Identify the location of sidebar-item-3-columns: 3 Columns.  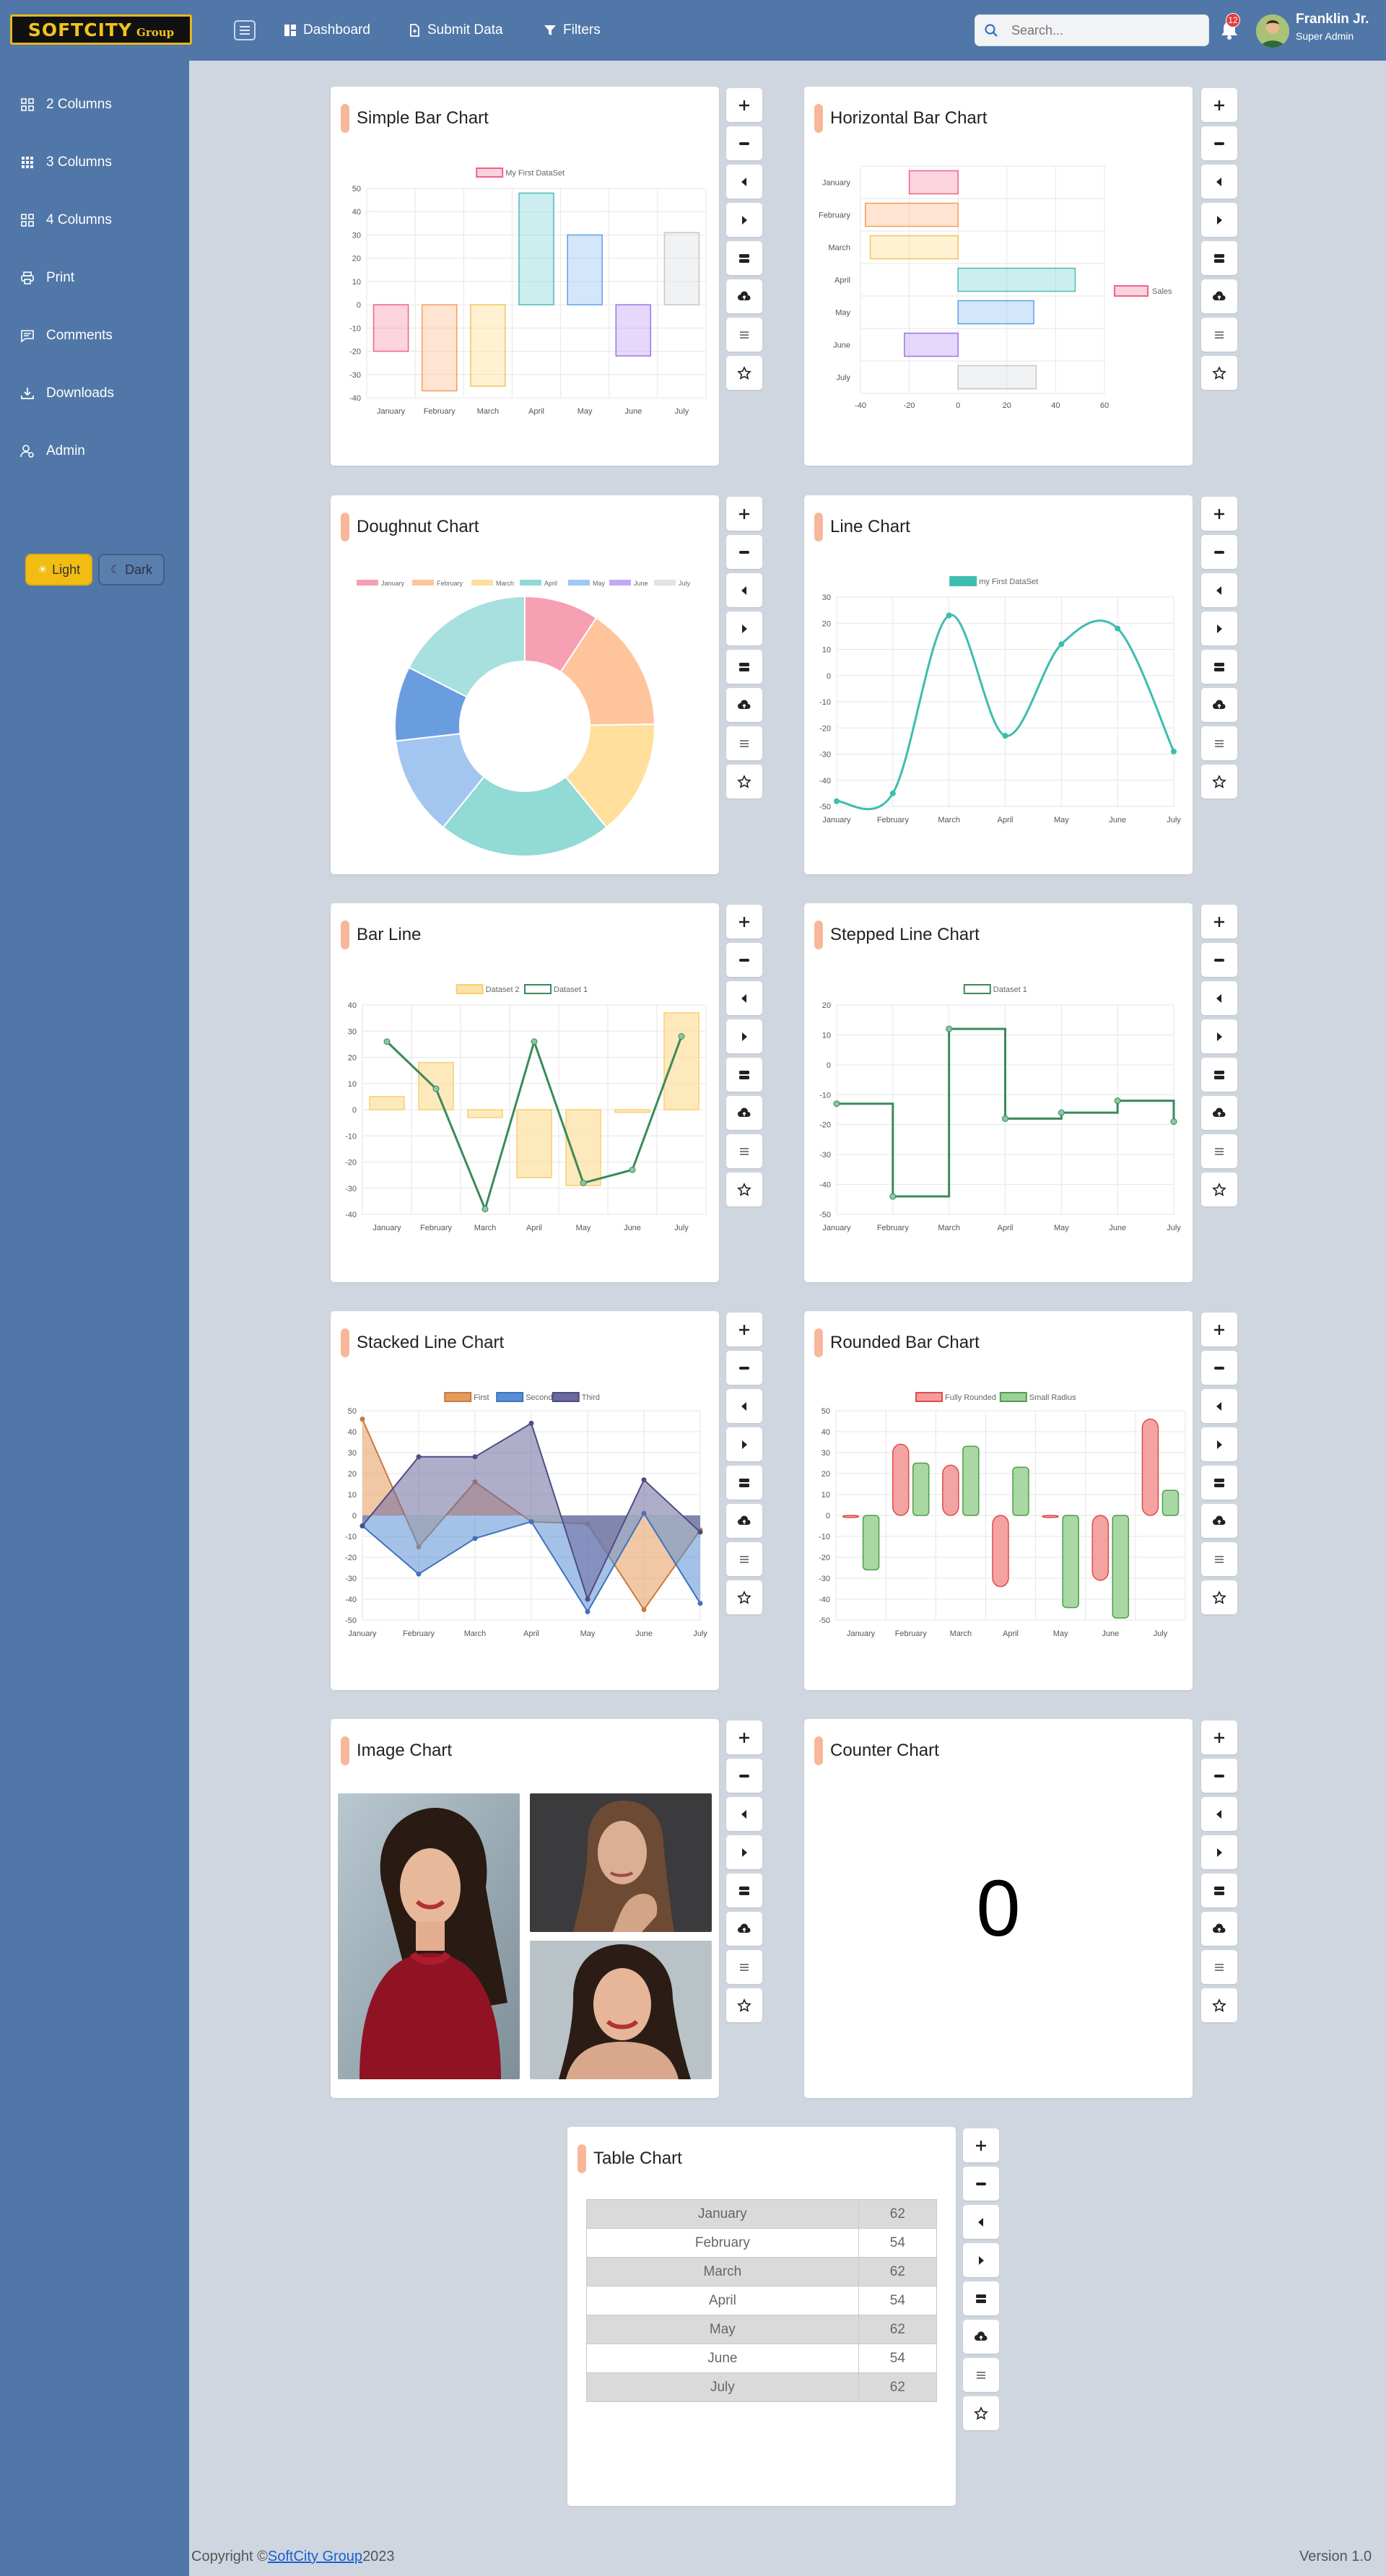
(66, 162).